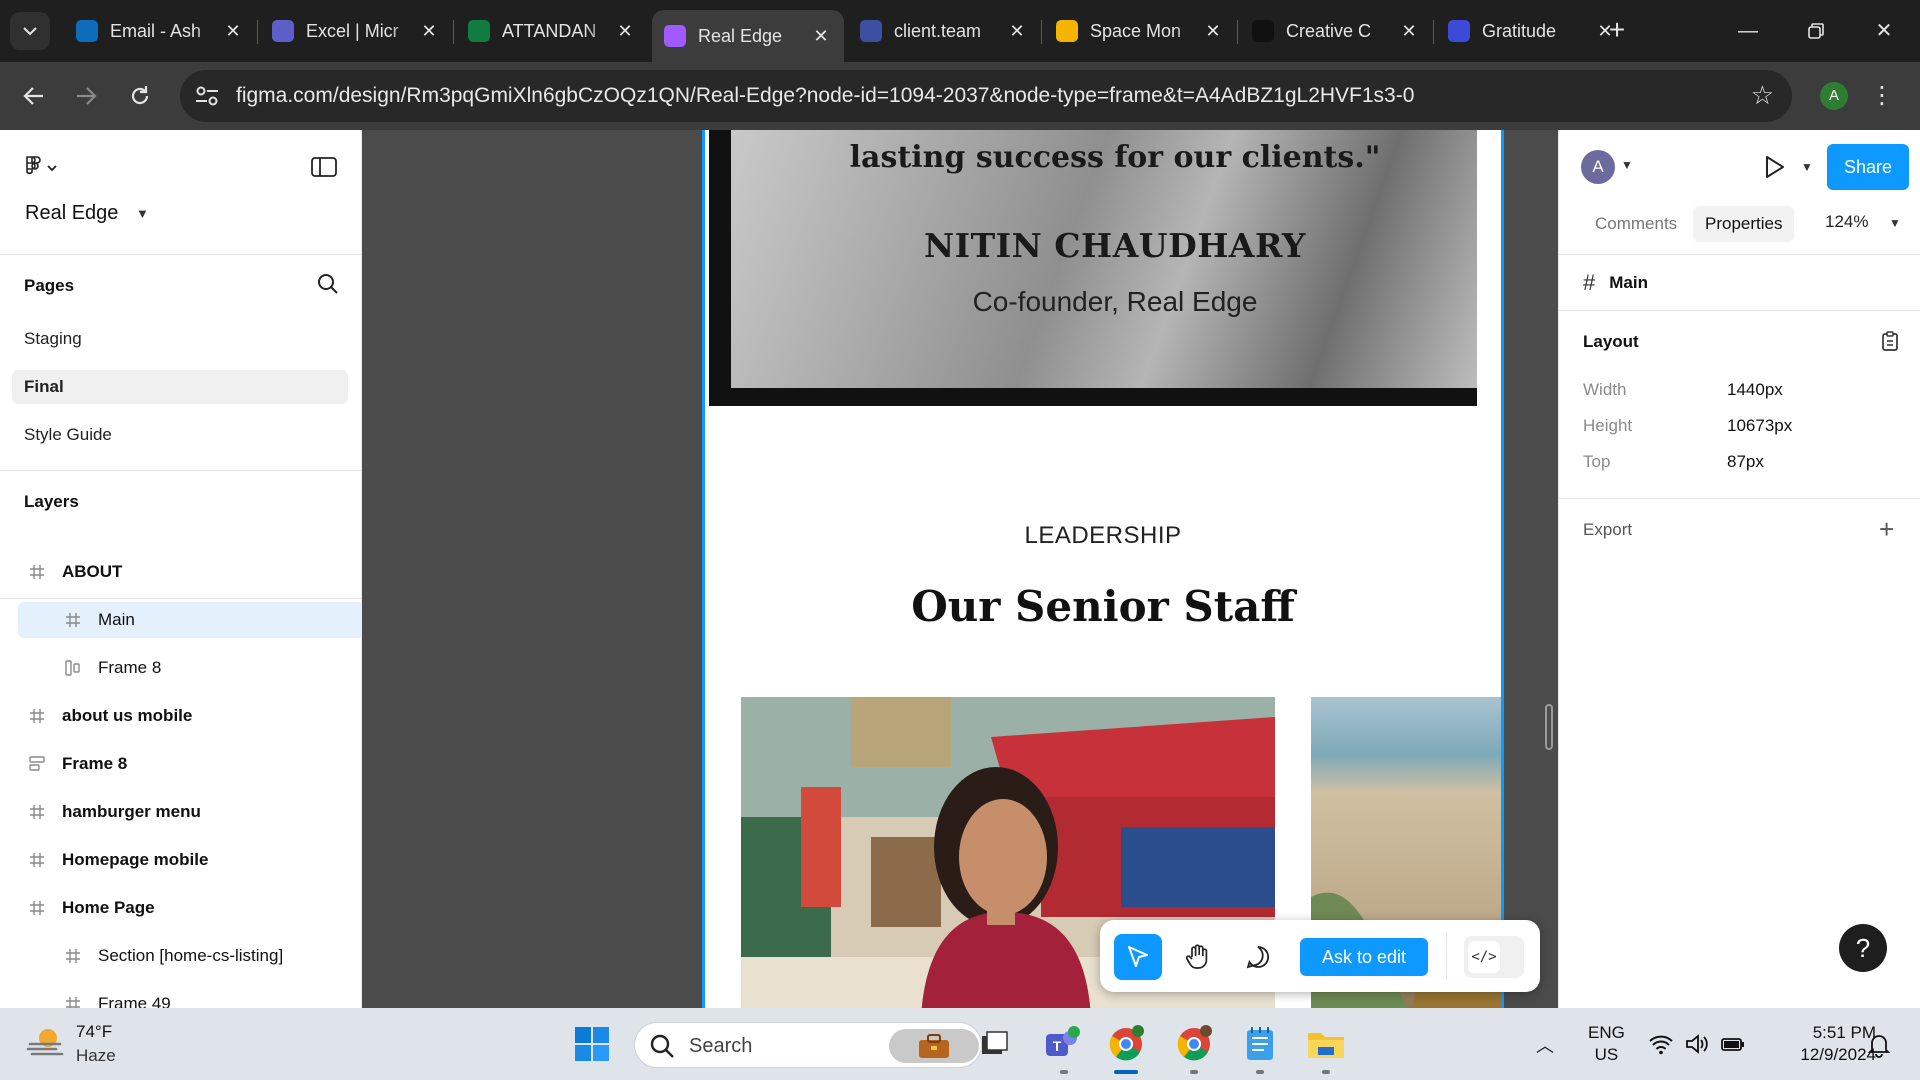  I want to click on layer-row: Section [home-cs-listing], so click(190, 956).